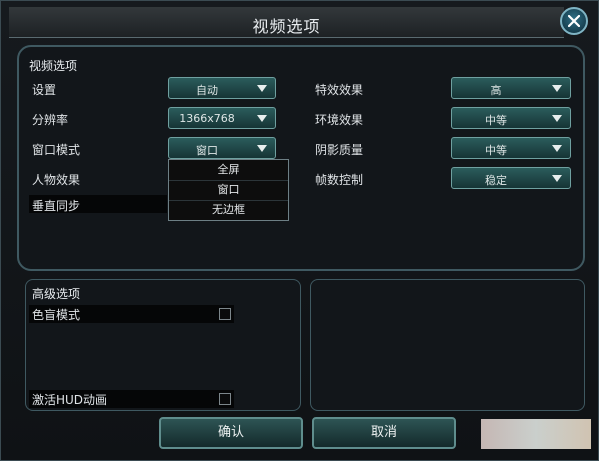  Describe the element at coordinates (339, 120) in the screenshot. I see `environment-effects-label: 环境效果` at that location.